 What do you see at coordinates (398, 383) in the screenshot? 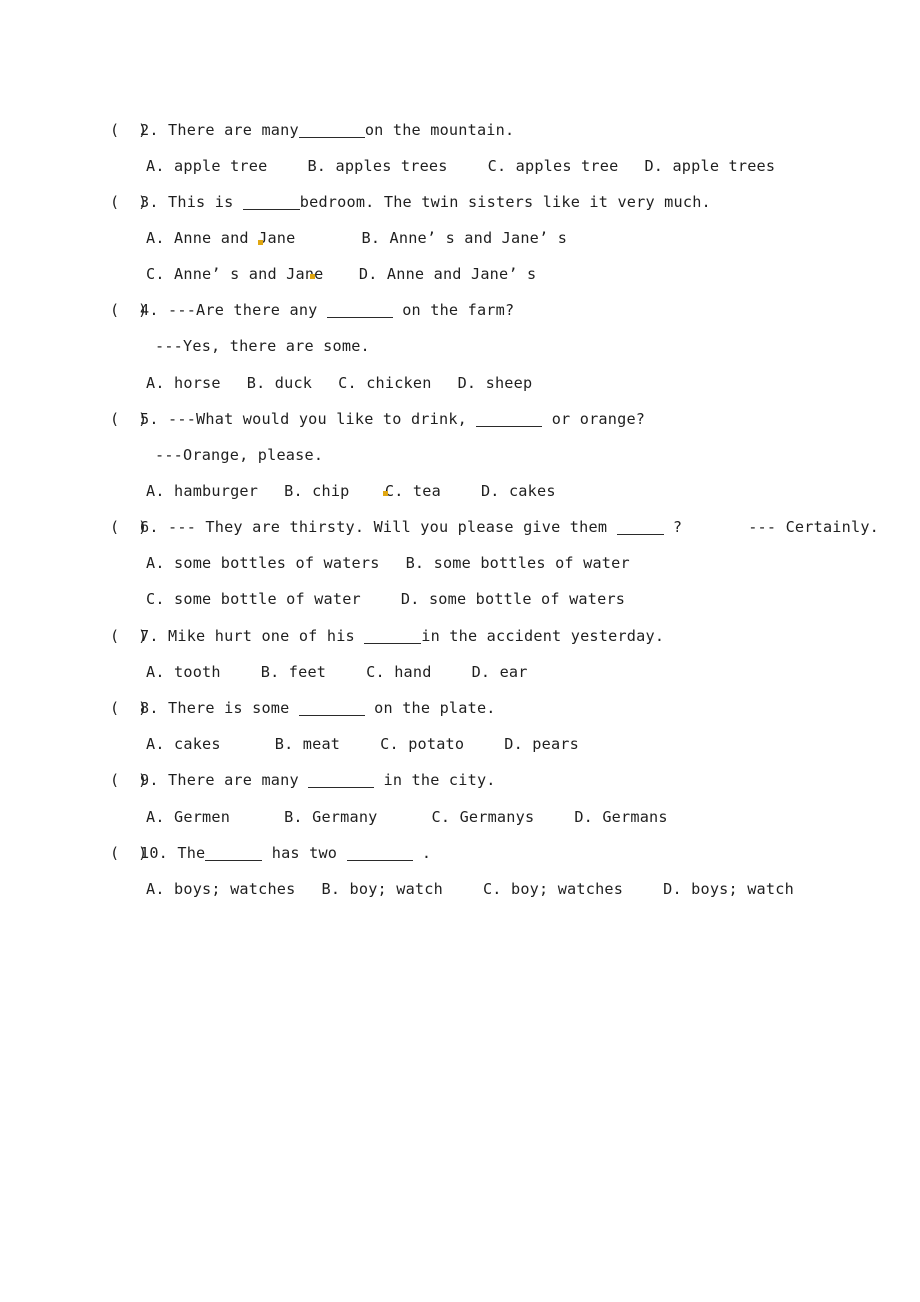
I see `option-text-4c: chicken` at bounding box center [398, 383].